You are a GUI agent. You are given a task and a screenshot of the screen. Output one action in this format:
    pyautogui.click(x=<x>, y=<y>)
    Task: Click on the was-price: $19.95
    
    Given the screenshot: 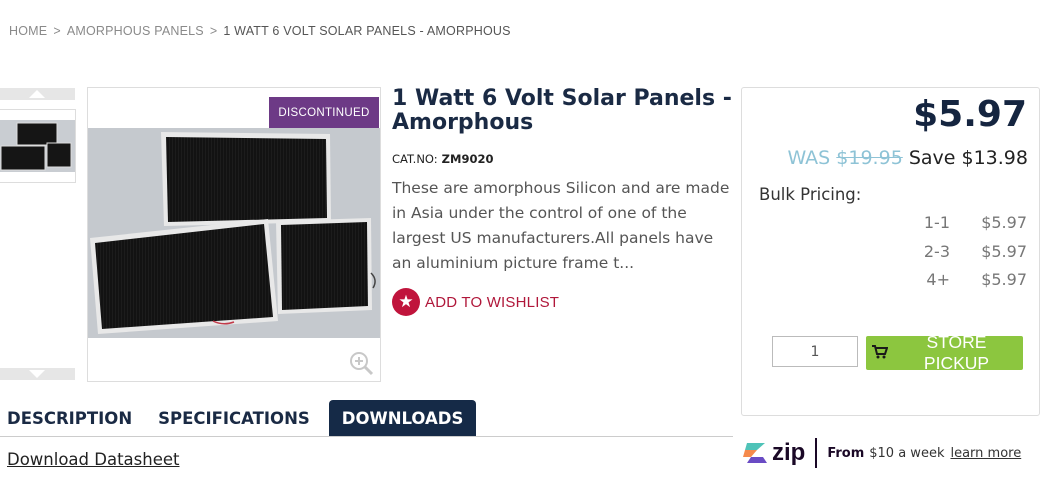 What is the action you would take?
    pyautogui.click(x=869, y=158)
    